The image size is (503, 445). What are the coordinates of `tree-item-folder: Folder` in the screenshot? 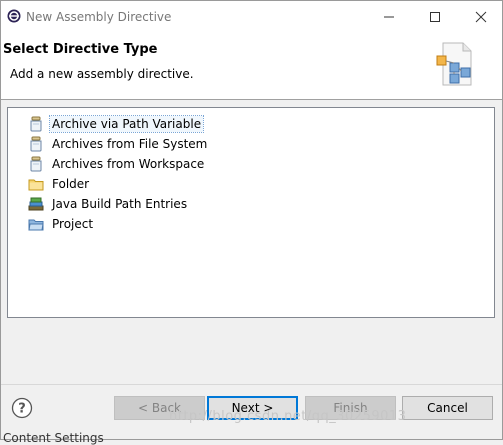 It's located at (59, 184).